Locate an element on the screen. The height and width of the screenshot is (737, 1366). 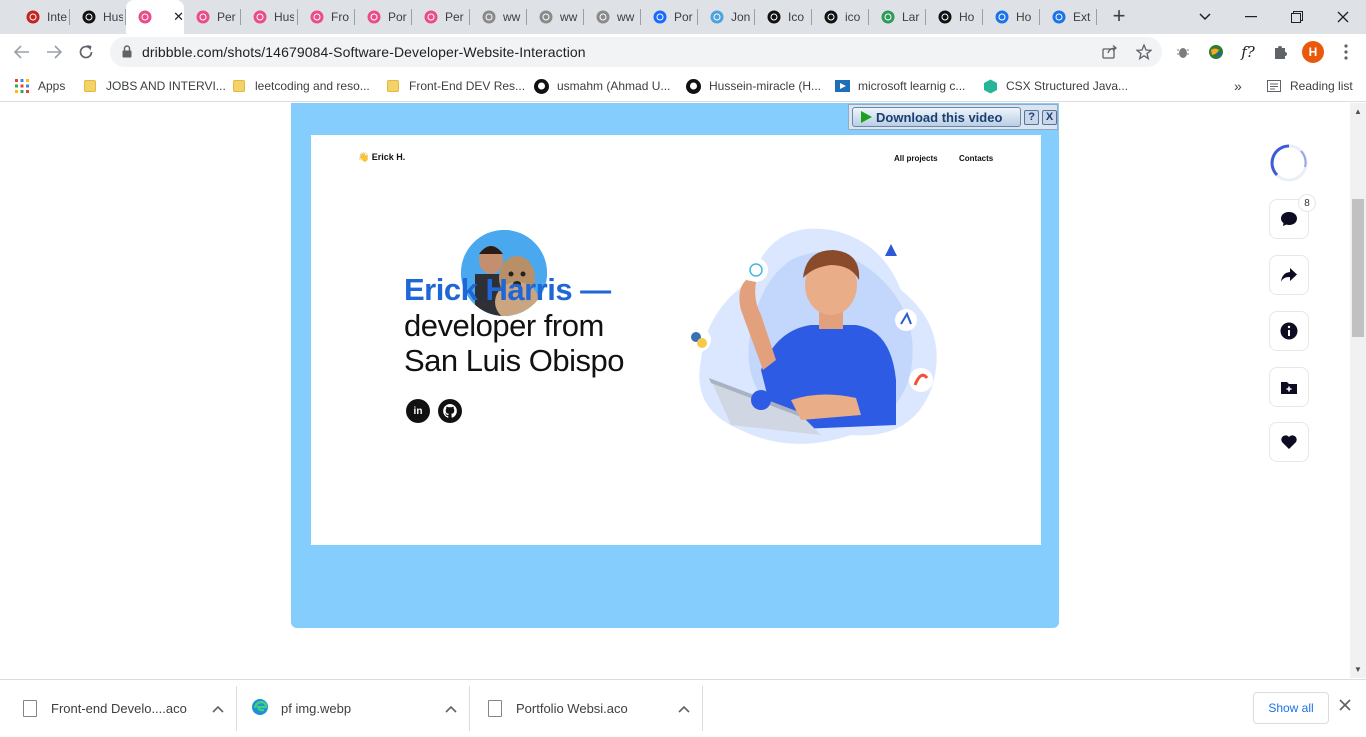
download-item: Front-end Develo....aco is located at coordinates (105, 708).